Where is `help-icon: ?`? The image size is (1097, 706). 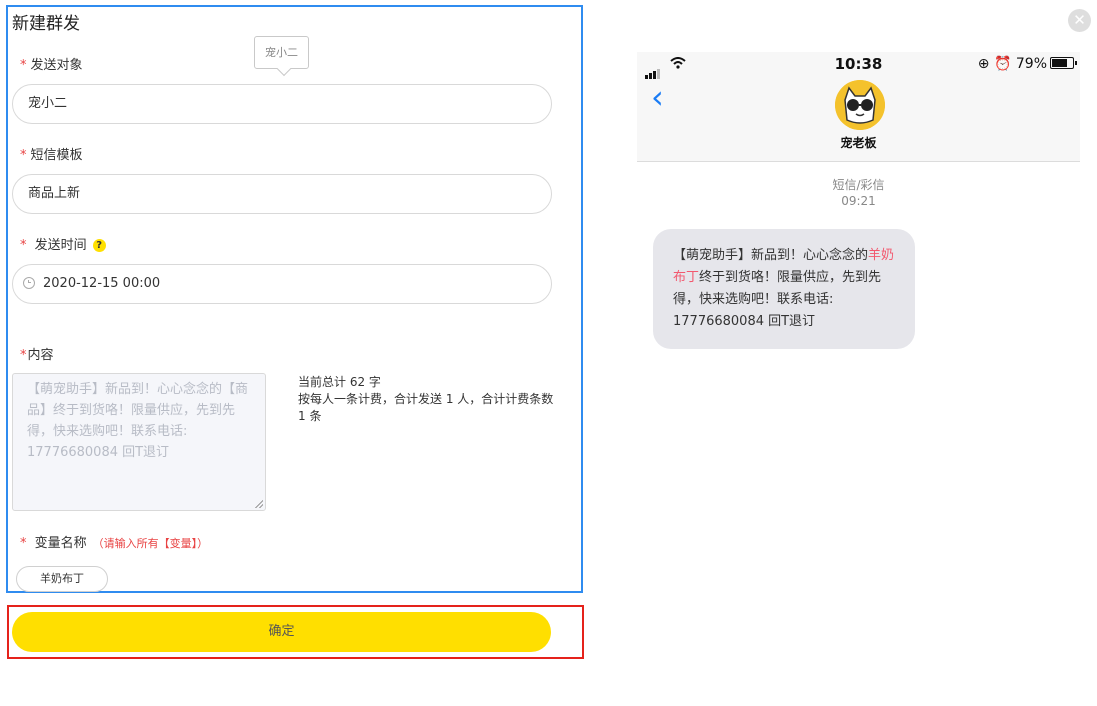
help-icon: ? is located at coordinates (99, 245).